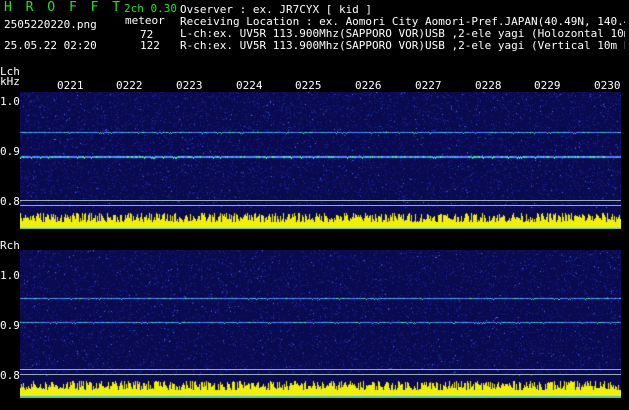 The width and height of the screenshot is (629, 410). Describe the element at coordinates (50, 45) in the screenshot. I see `datetime-label: 25.05.22 02:20` at that location.